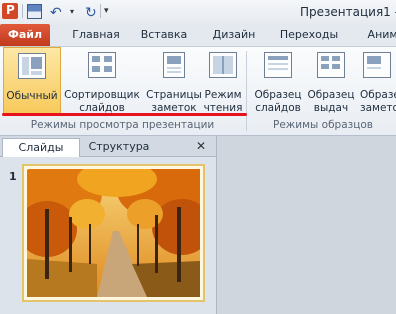 This screenshot has width=396, height=314. I want to click on handout-master-icon, so click(331, 65).